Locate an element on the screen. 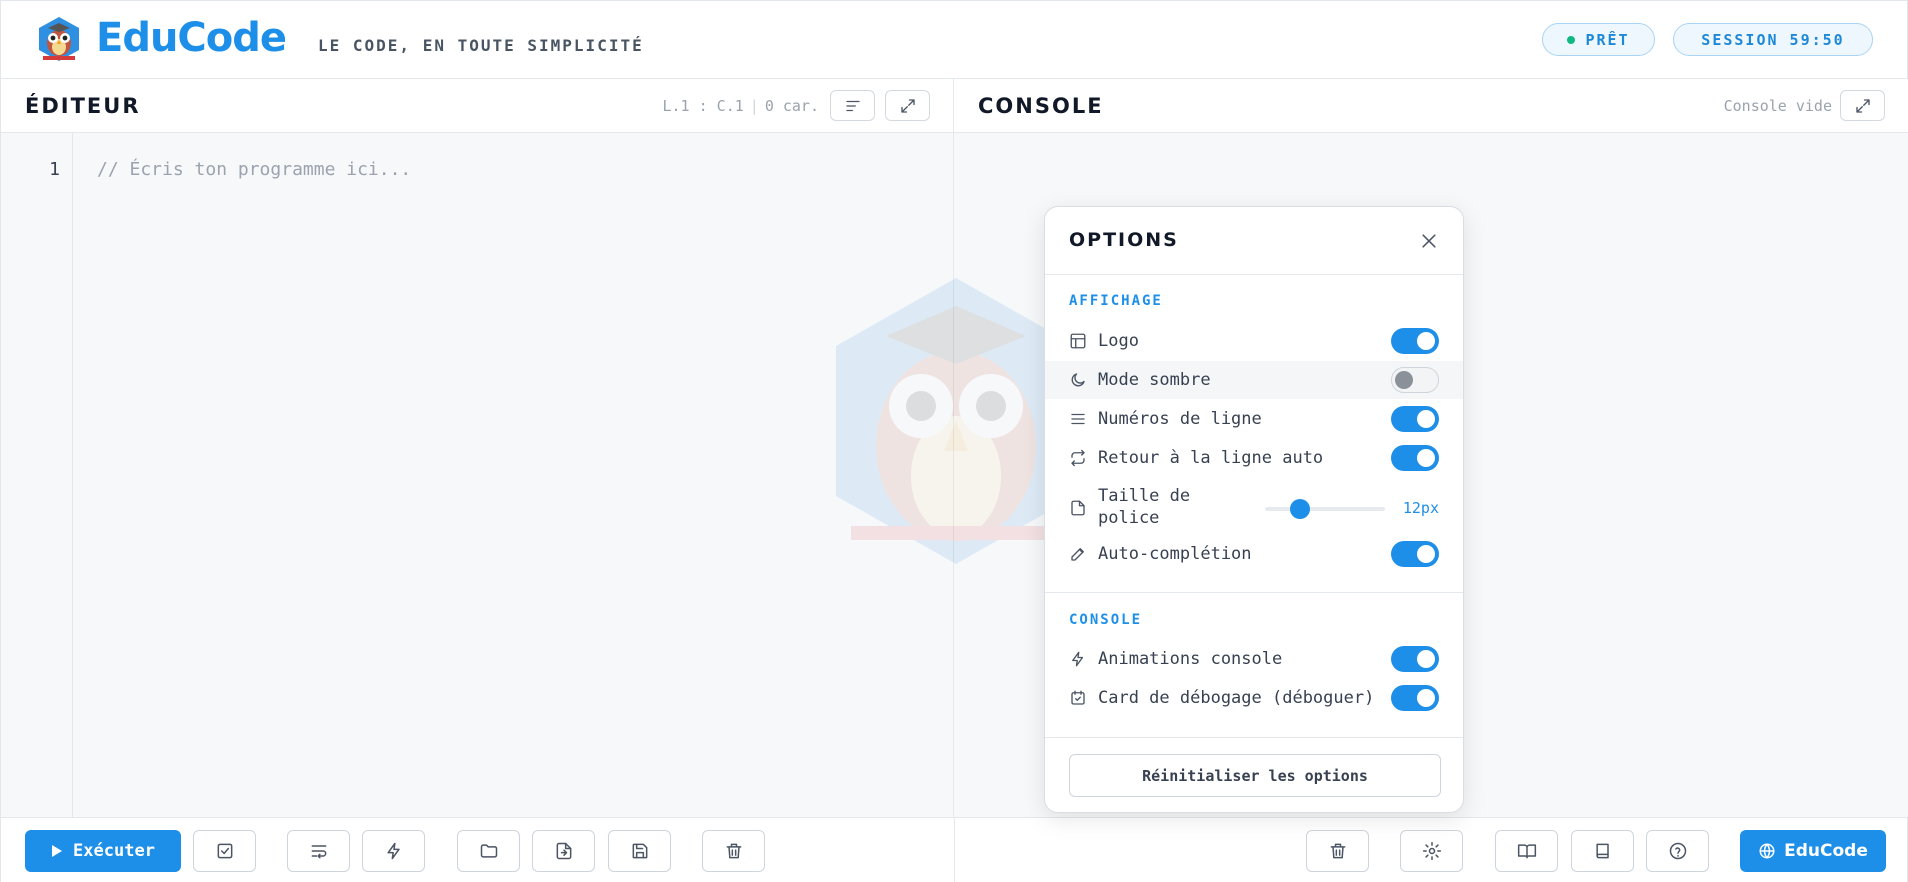 This screenshot has height=882, width=1908. option-label: Auto-complétion is located at coordinates (1175, 554).